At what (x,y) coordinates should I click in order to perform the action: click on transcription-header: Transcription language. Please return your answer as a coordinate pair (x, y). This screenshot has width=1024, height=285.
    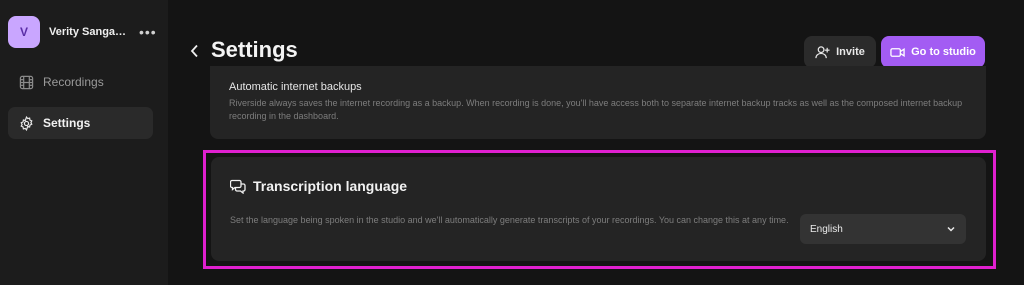
    Looking at the image, I should click on (318, 186).